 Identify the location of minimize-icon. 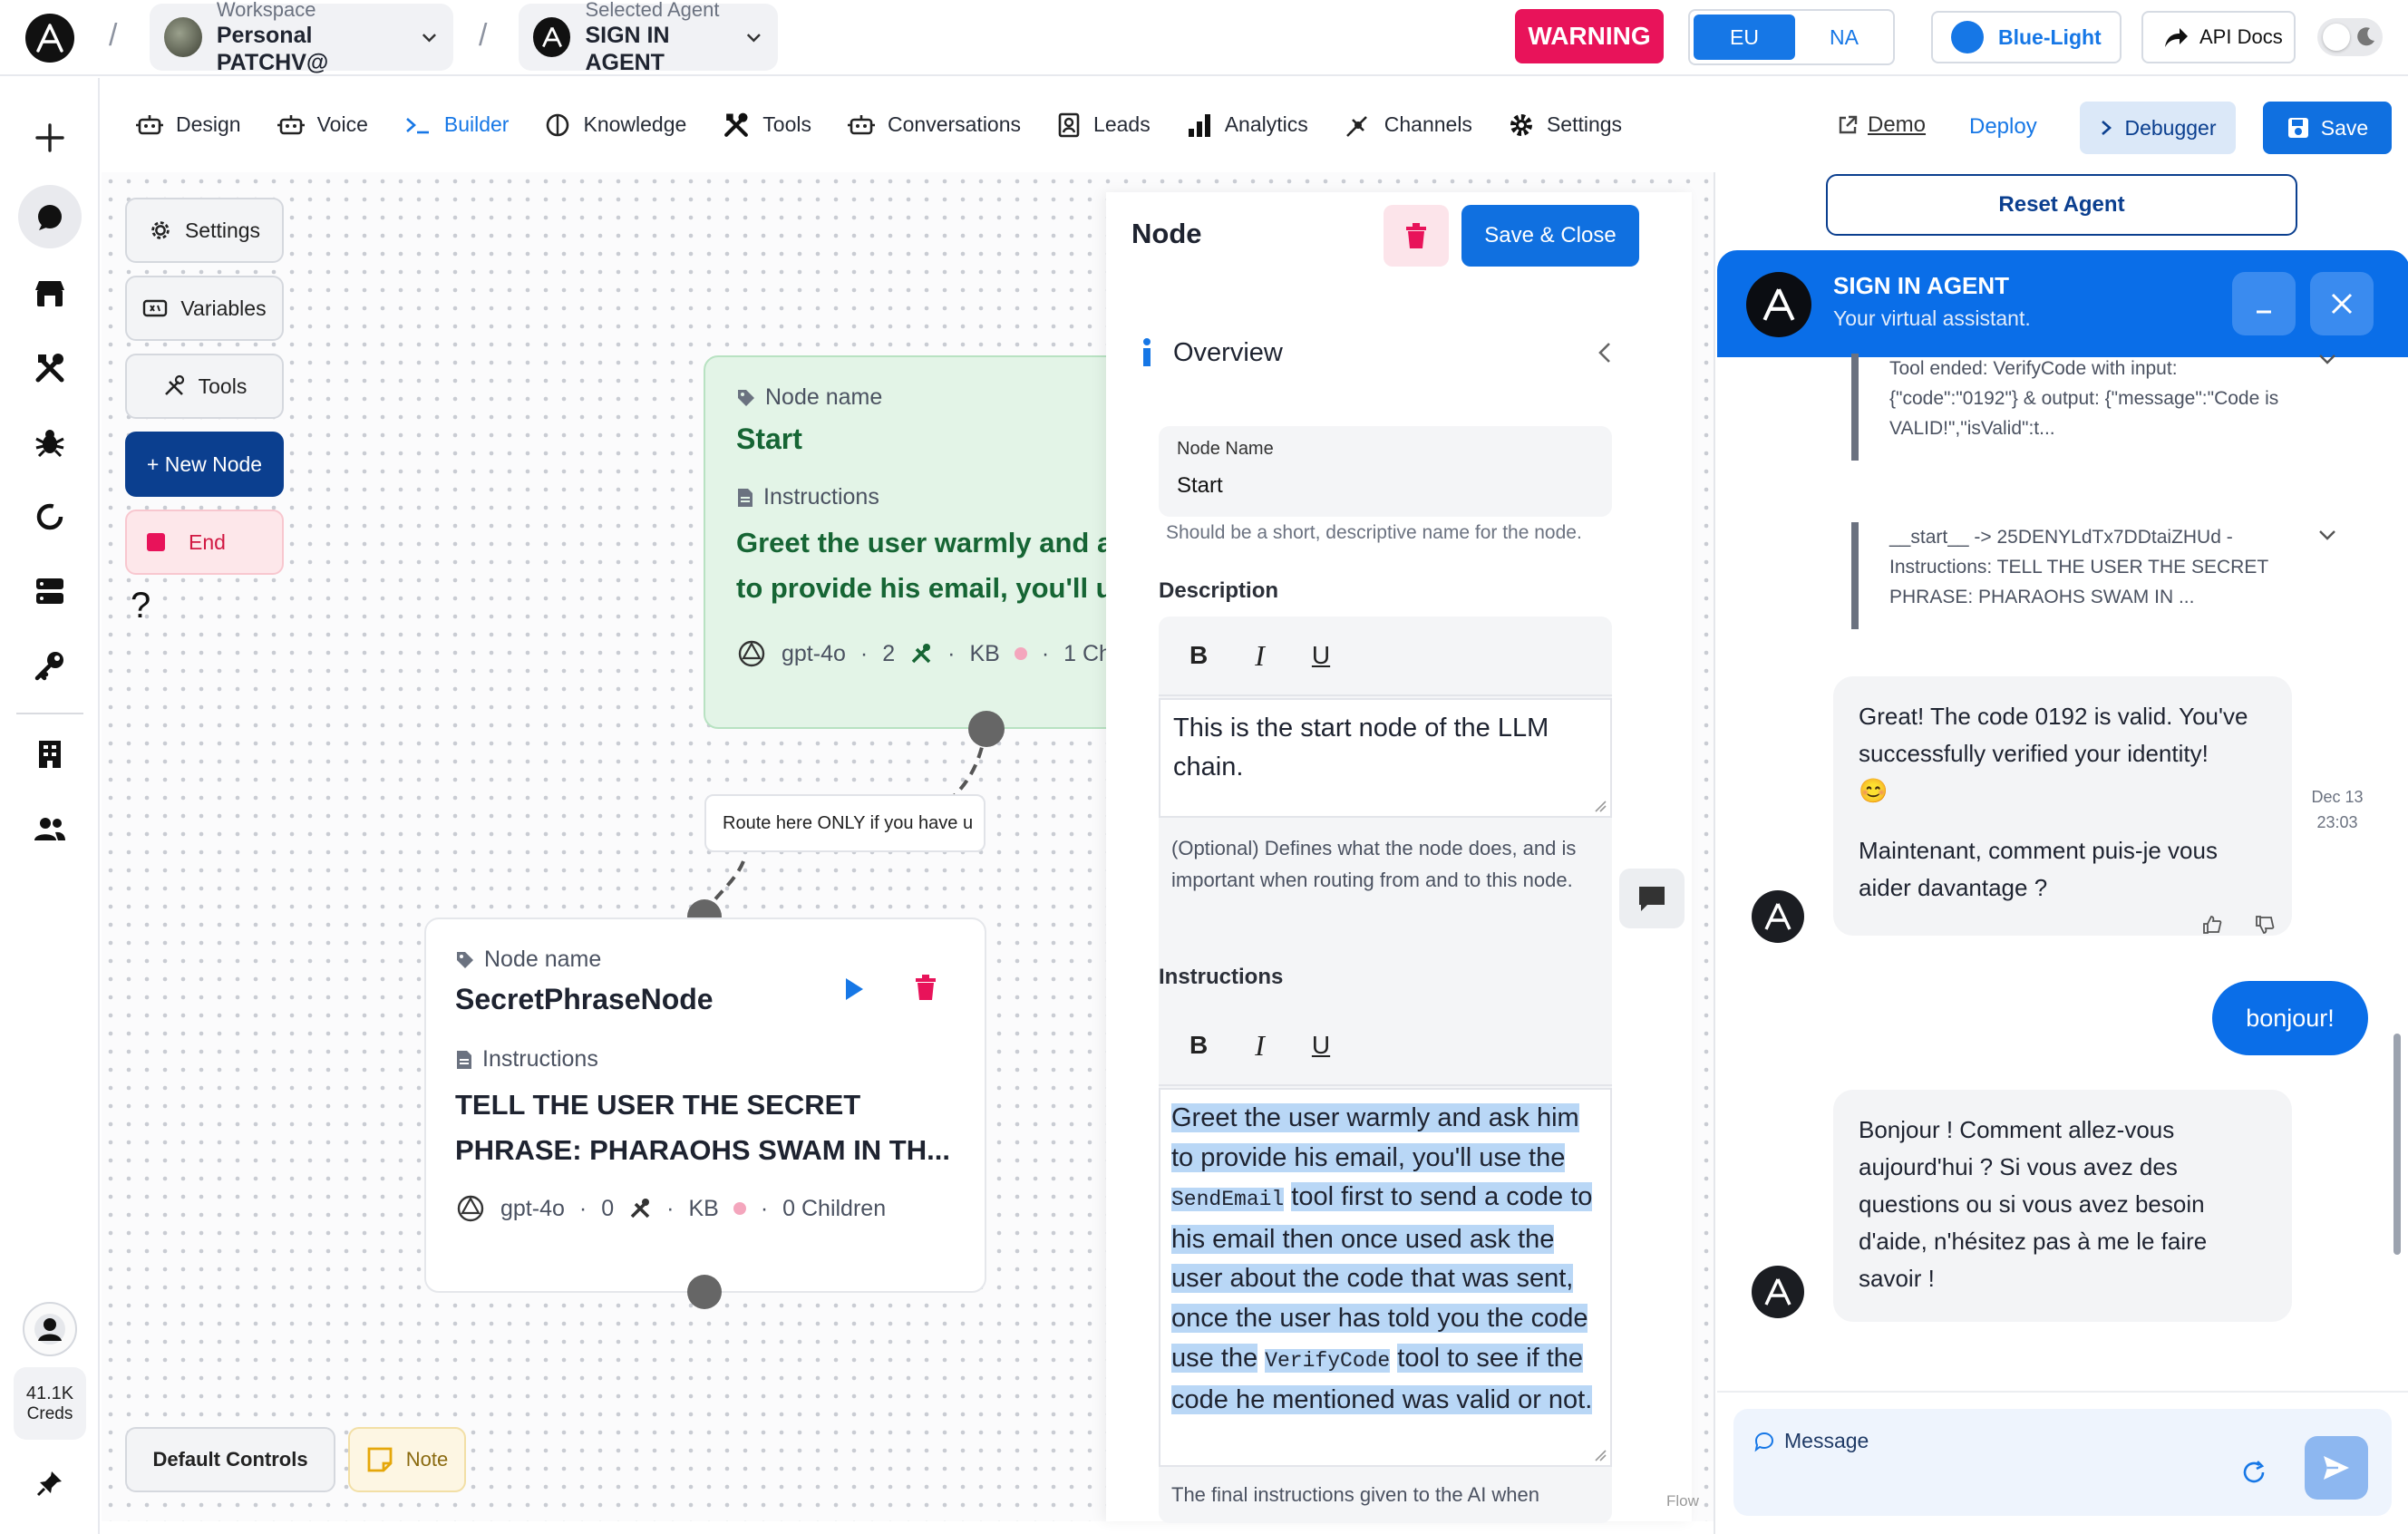
(2264, 312).